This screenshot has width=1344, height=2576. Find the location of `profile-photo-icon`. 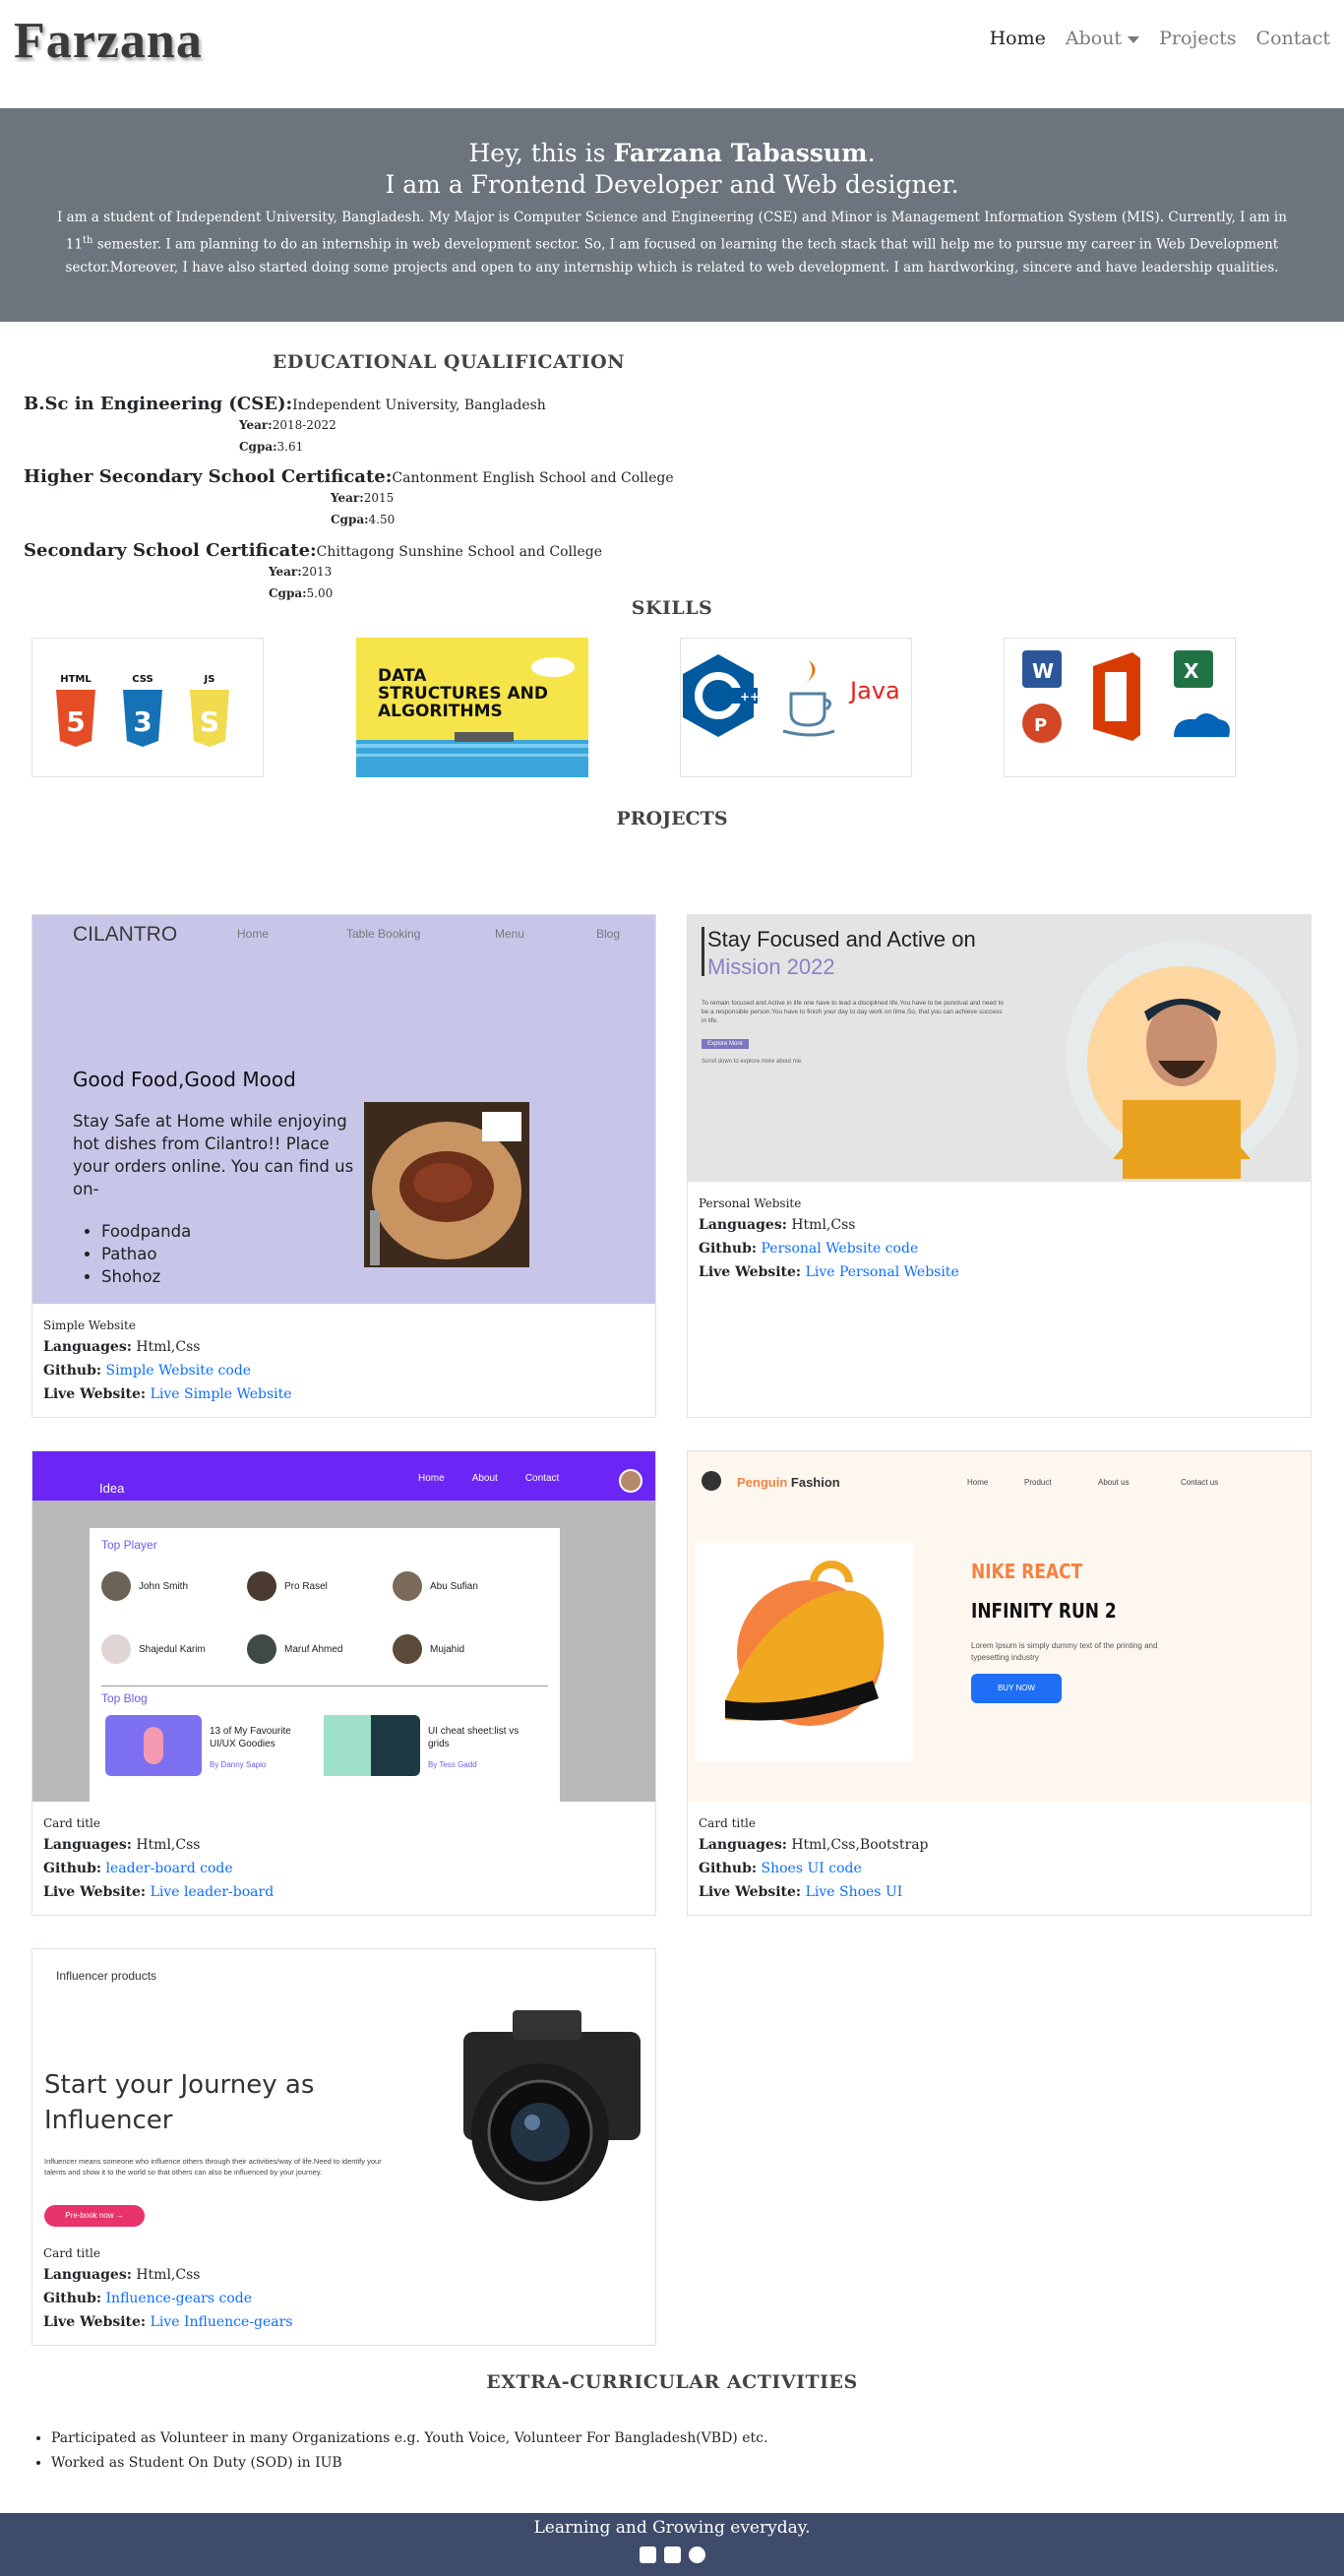

profile-photo-icon is located at coordinates (1182, 1060).